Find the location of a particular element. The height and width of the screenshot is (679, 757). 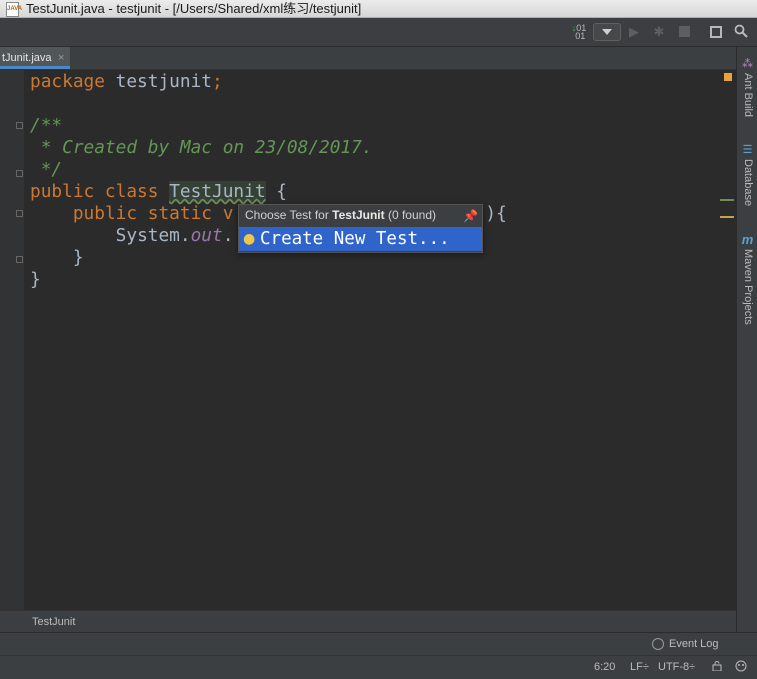

speech-bubble-icon is located at coordinates (658, 644).